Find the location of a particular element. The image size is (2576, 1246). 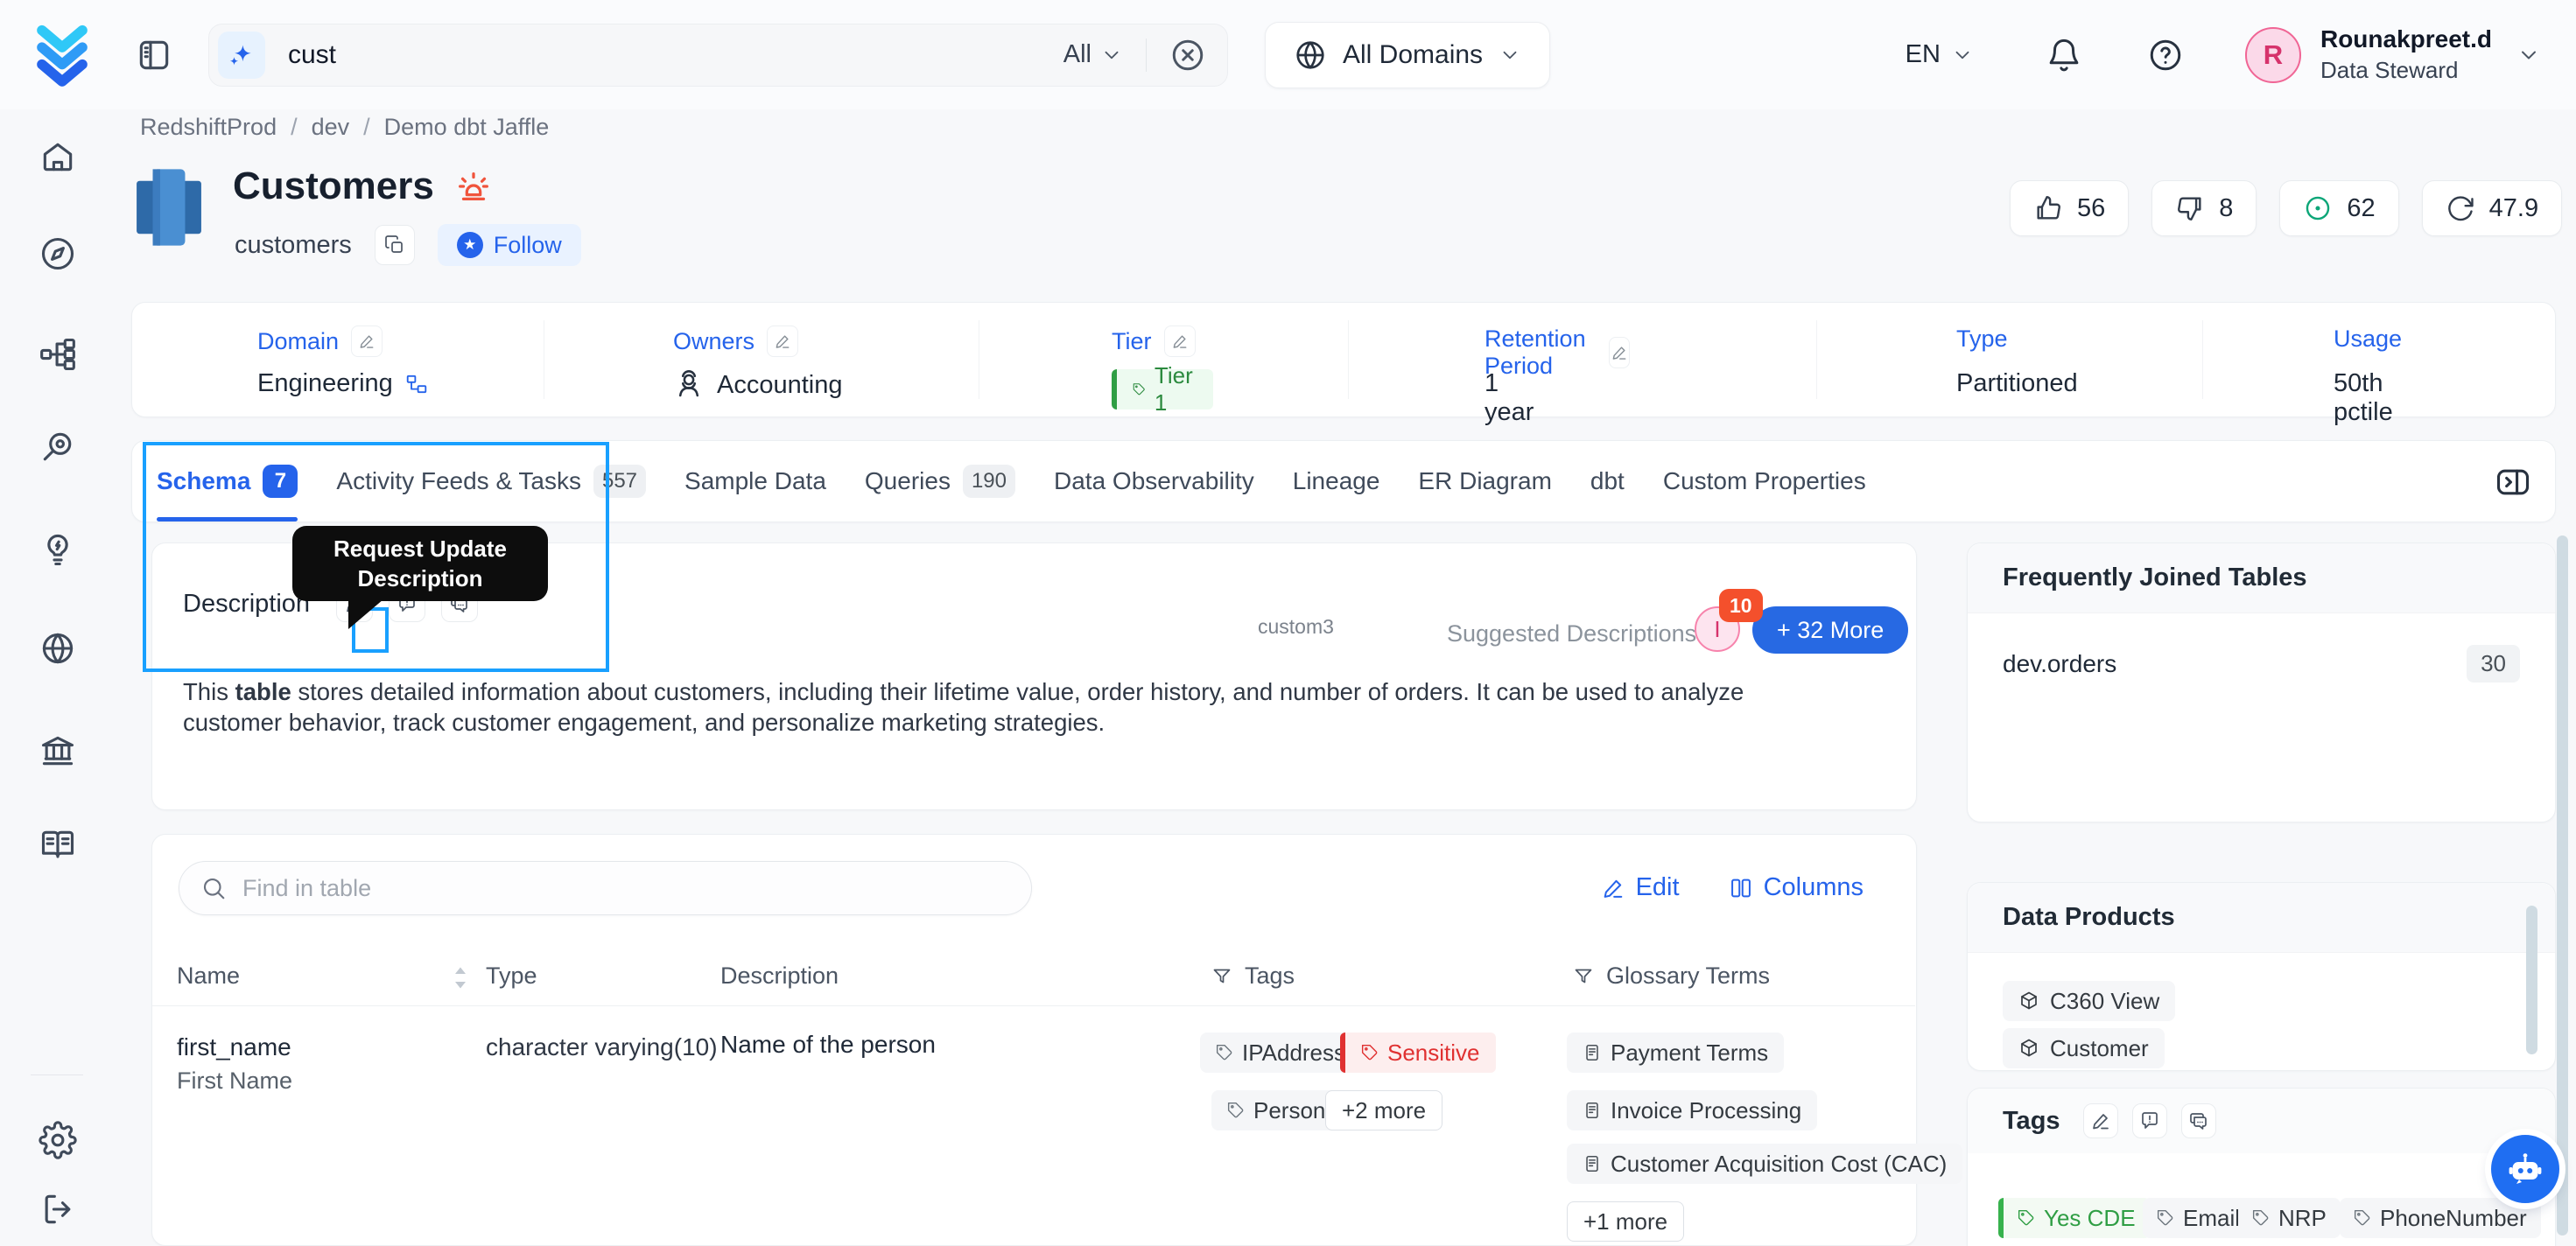

tag-icon is located at coordinates (2027, 1218).